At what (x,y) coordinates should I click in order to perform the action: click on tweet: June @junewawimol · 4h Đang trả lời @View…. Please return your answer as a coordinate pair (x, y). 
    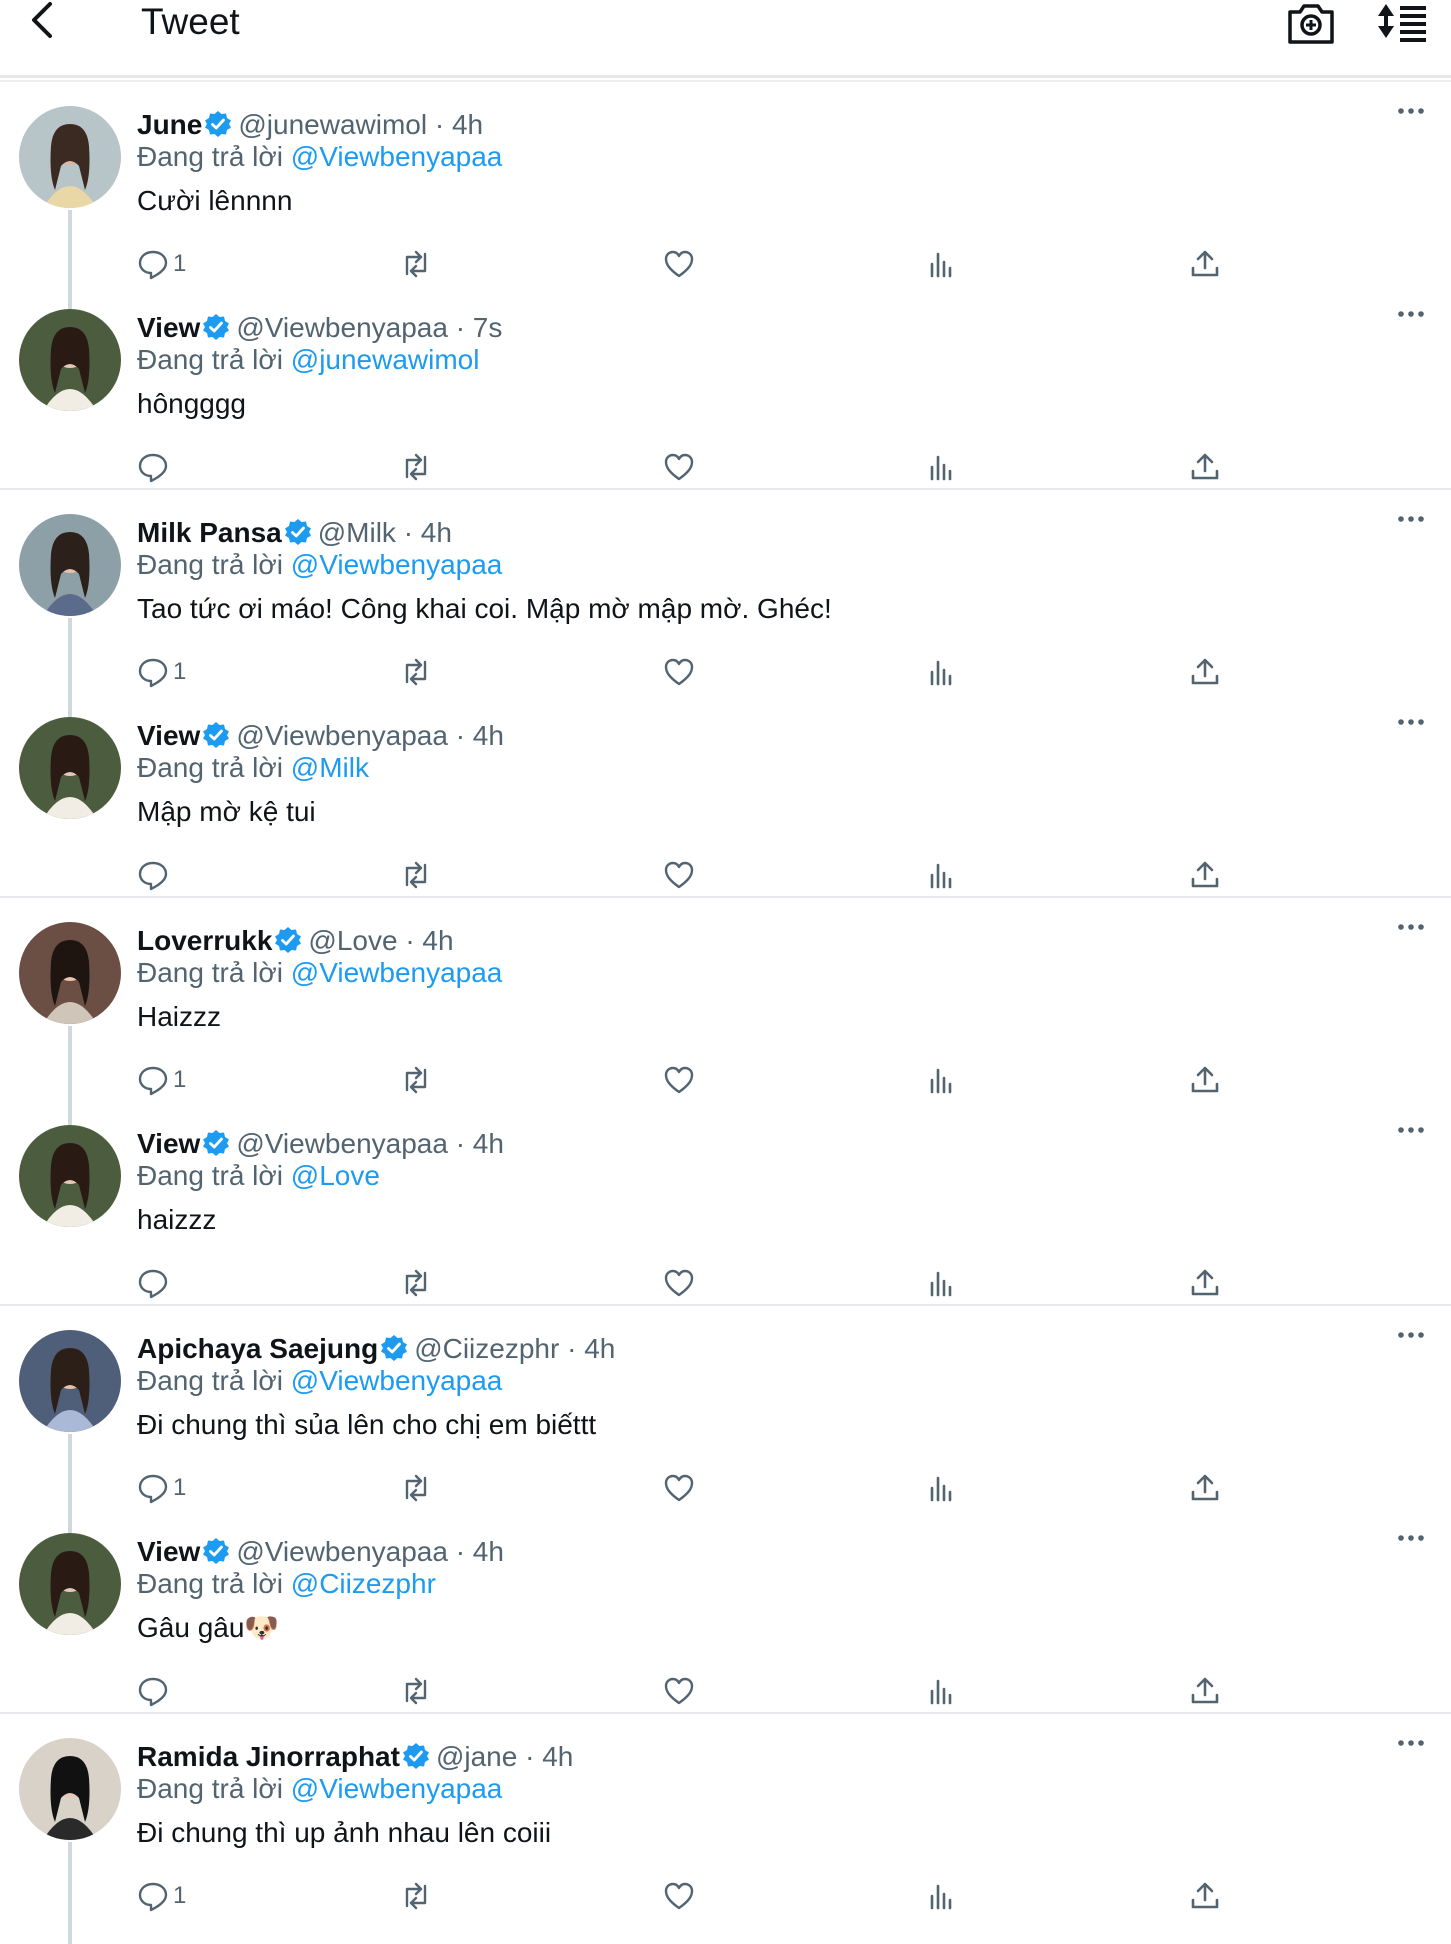
    Looking at the image, I should click on (725, 197).